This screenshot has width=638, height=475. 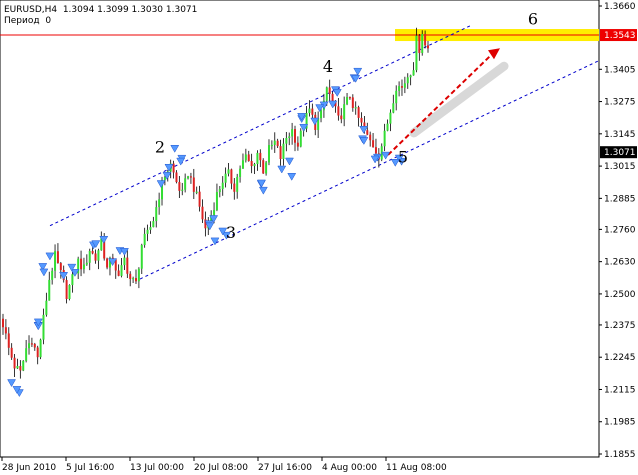 I want to click on last-price-tag-text: 1.3071, so click(x=620, y=153).